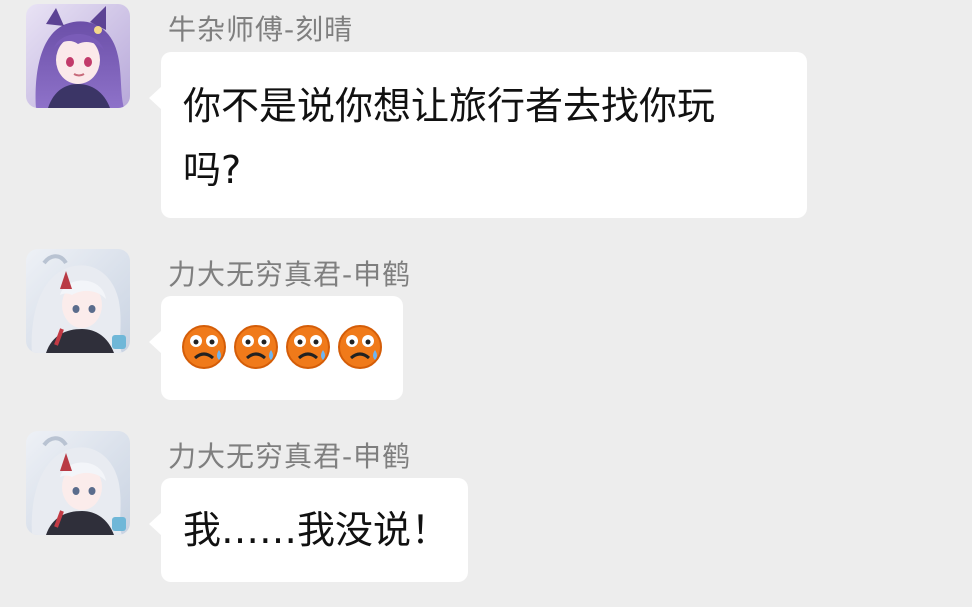 The width and height of the screenshot is (972, 607). Describe the element at coordinates (316, 530) in the screenshot. I see `message-text: 我……我没说！` at that location.